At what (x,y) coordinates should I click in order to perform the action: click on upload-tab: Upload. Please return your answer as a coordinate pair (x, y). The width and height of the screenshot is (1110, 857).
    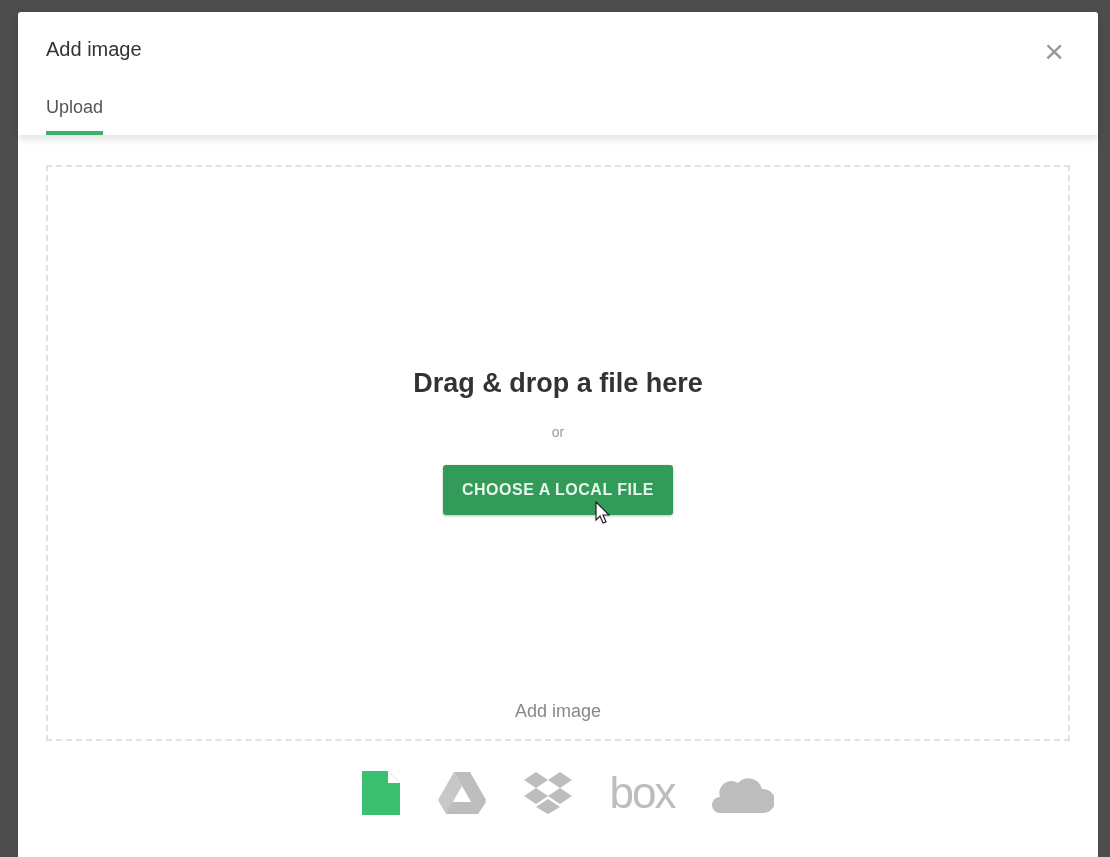
    Looking at the image, I should click on (75, 110).